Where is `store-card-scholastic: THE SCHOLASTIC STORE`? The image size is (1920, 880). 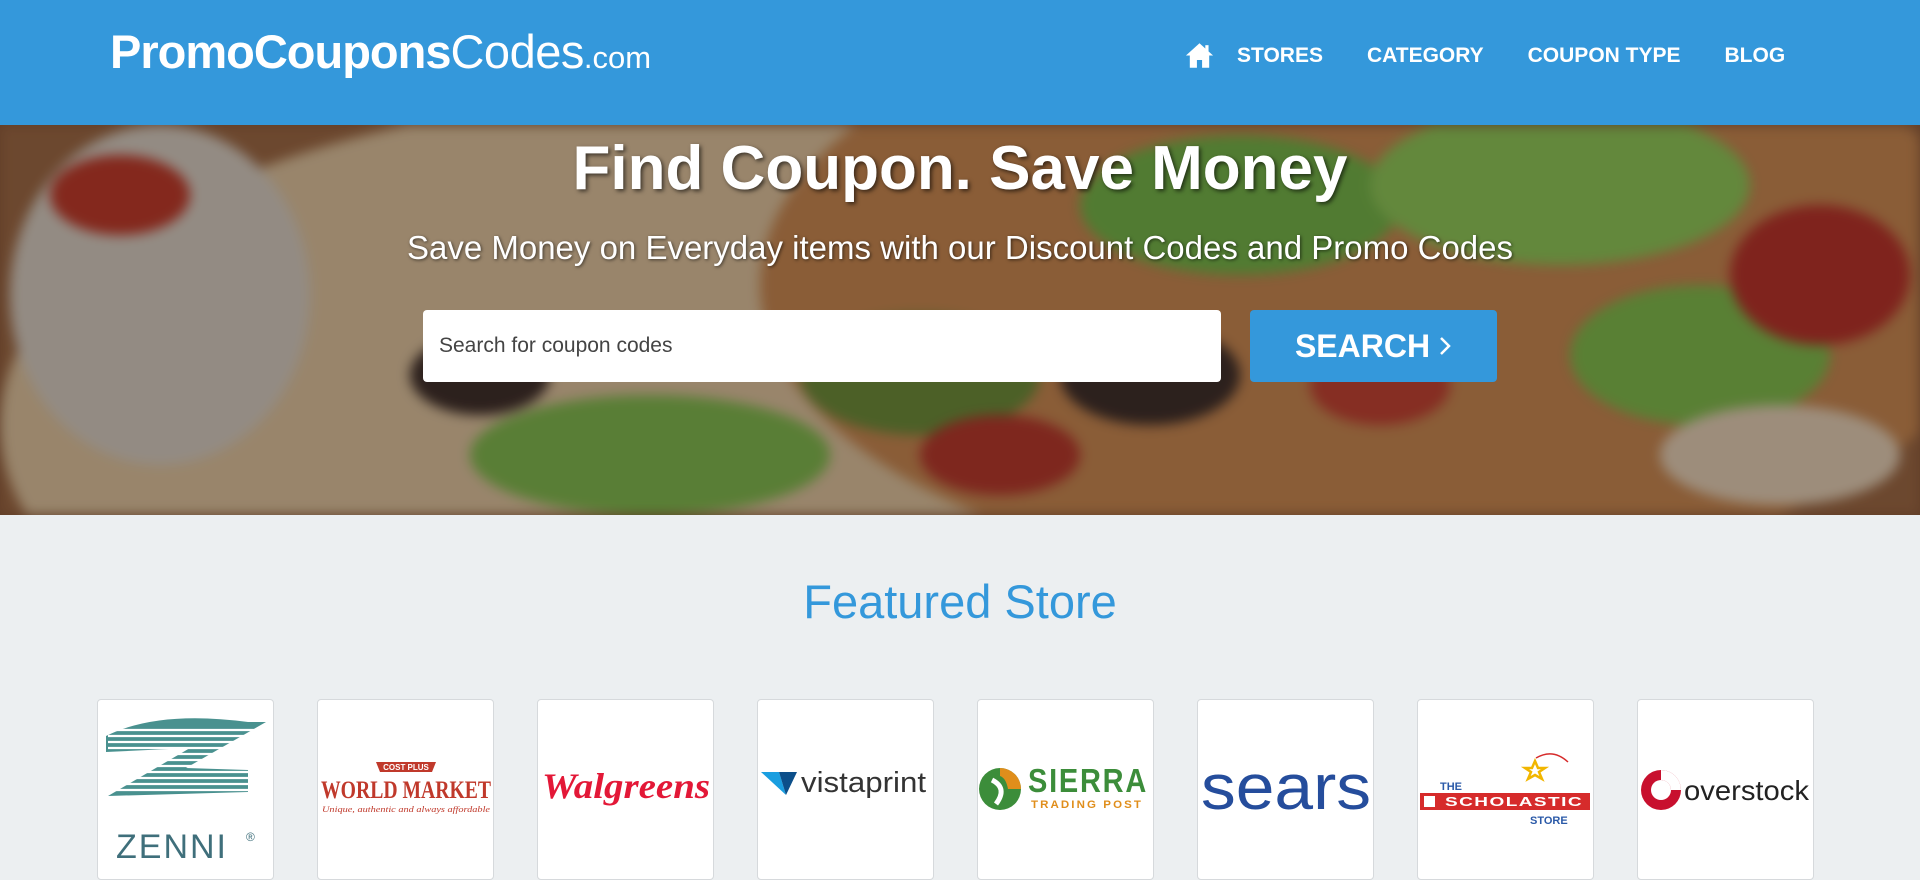 store-card-scholastic: THE SCHOLASTIC STORE is located at coordinates (1505, 789).